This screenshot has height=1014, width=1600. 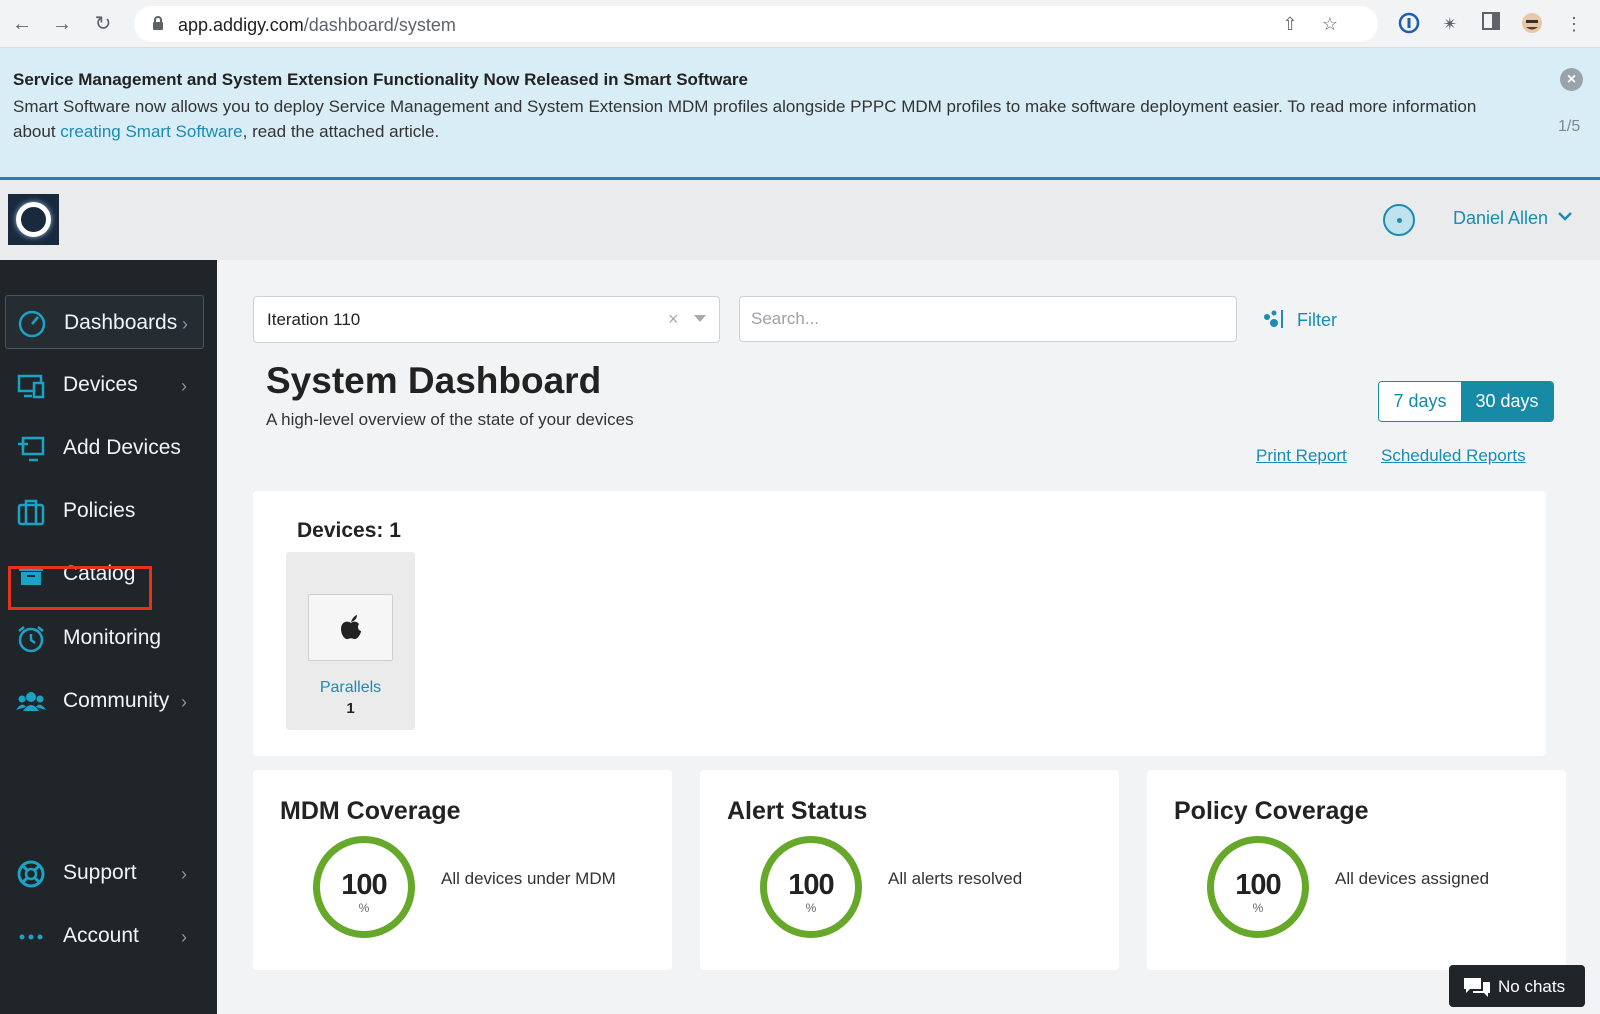 What do you see at coordinates (31, 449) in the screenshot?
I see `add-device-icon` at bounding box center [31, 449].